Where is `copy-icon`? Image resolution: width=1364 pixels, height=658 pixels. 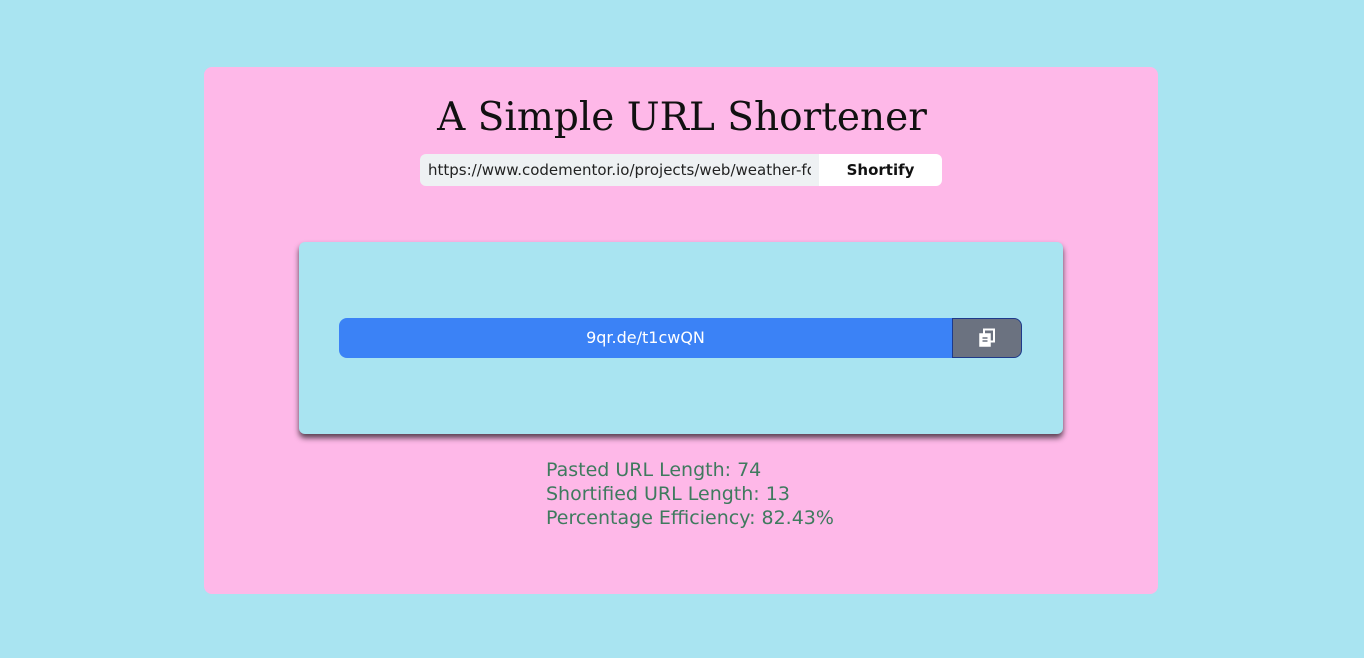 copy-icon is located at coordinates (987, 337).